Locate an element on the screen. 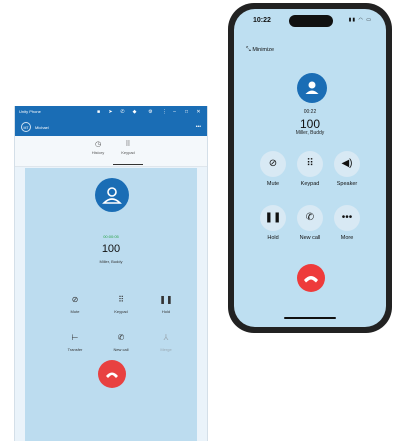 The width and height of the screenshot is (396, 441). tab-bar: ◷ History ⠿ Keypad is located at coordinates (111, 151).